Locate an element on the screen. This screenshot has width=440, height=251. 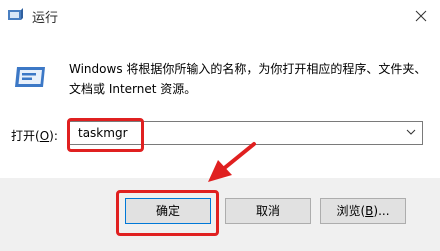
input-highlight-box is located at coordinates (105, 135).